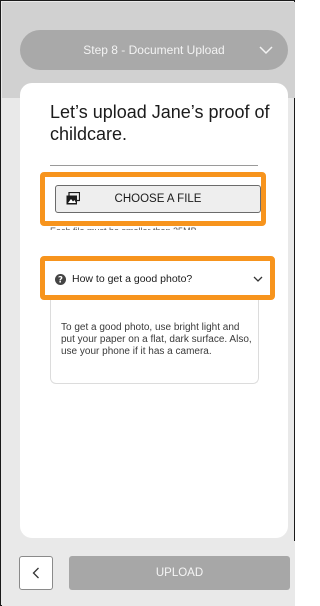 This screenshot has width=320, height=606. I want to click on choose-file-button: CHOOSE A FILE, so click(158, 199).